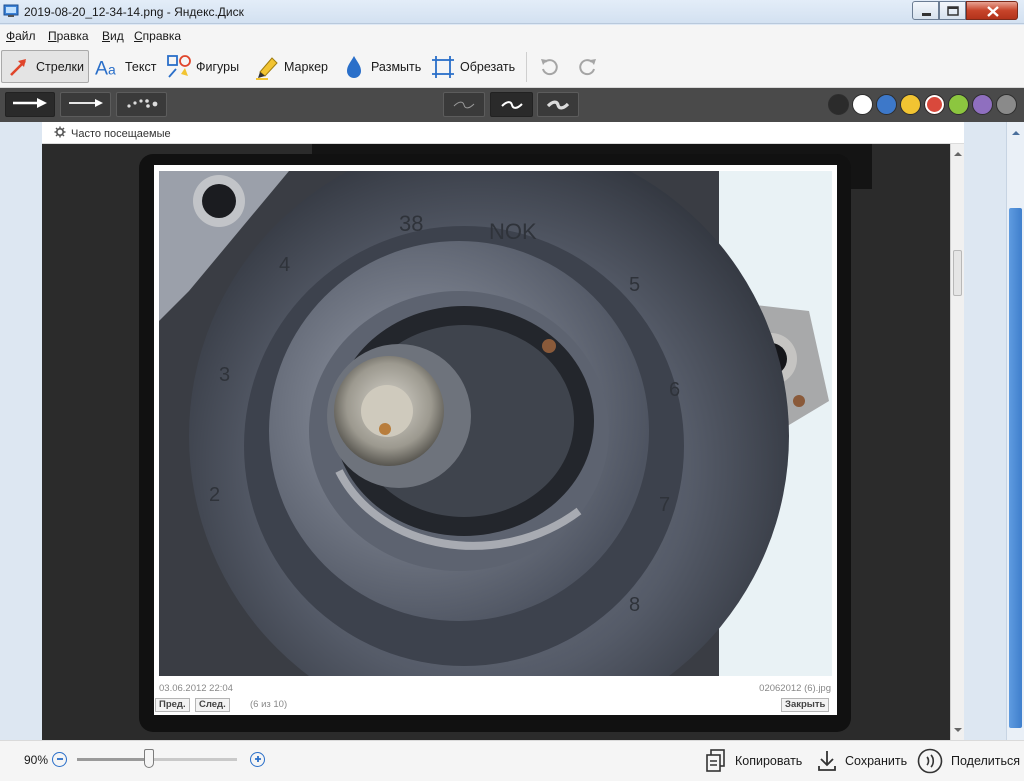  What do you see at coordinates (1015, 468) in the screenshot?
I see `canvas-scroll-thumb` at bounding box center [1015, 468].